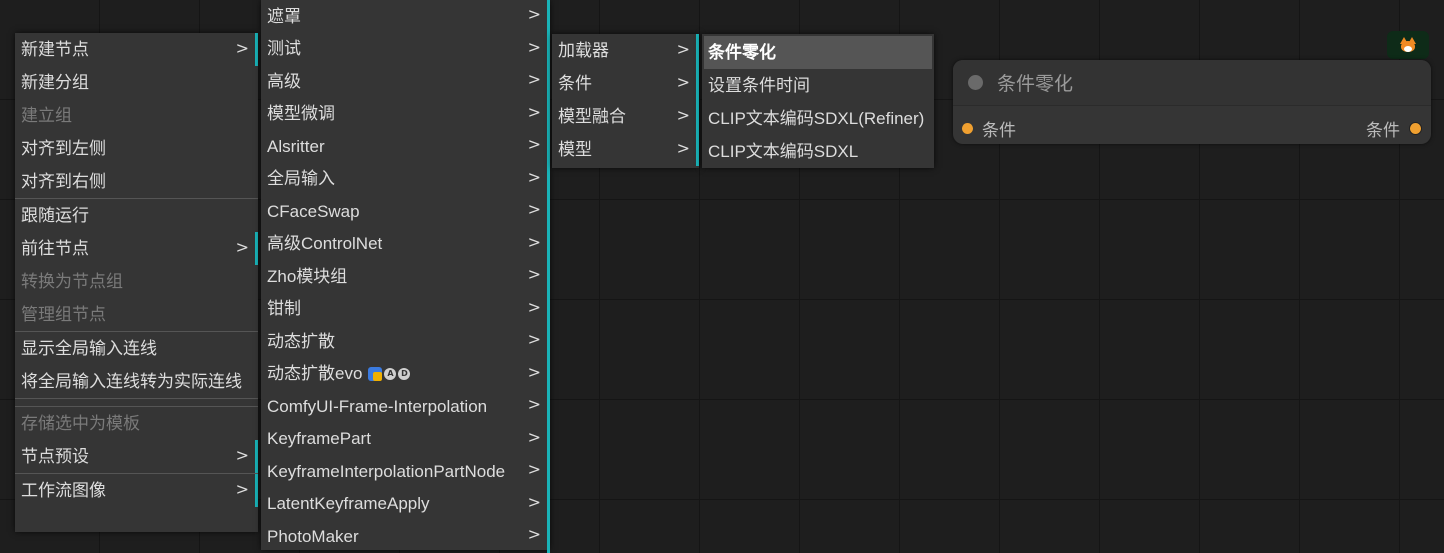  I want to click on menu-item-show-global-input-links: 显示全局输入连线, so click(136, 348).